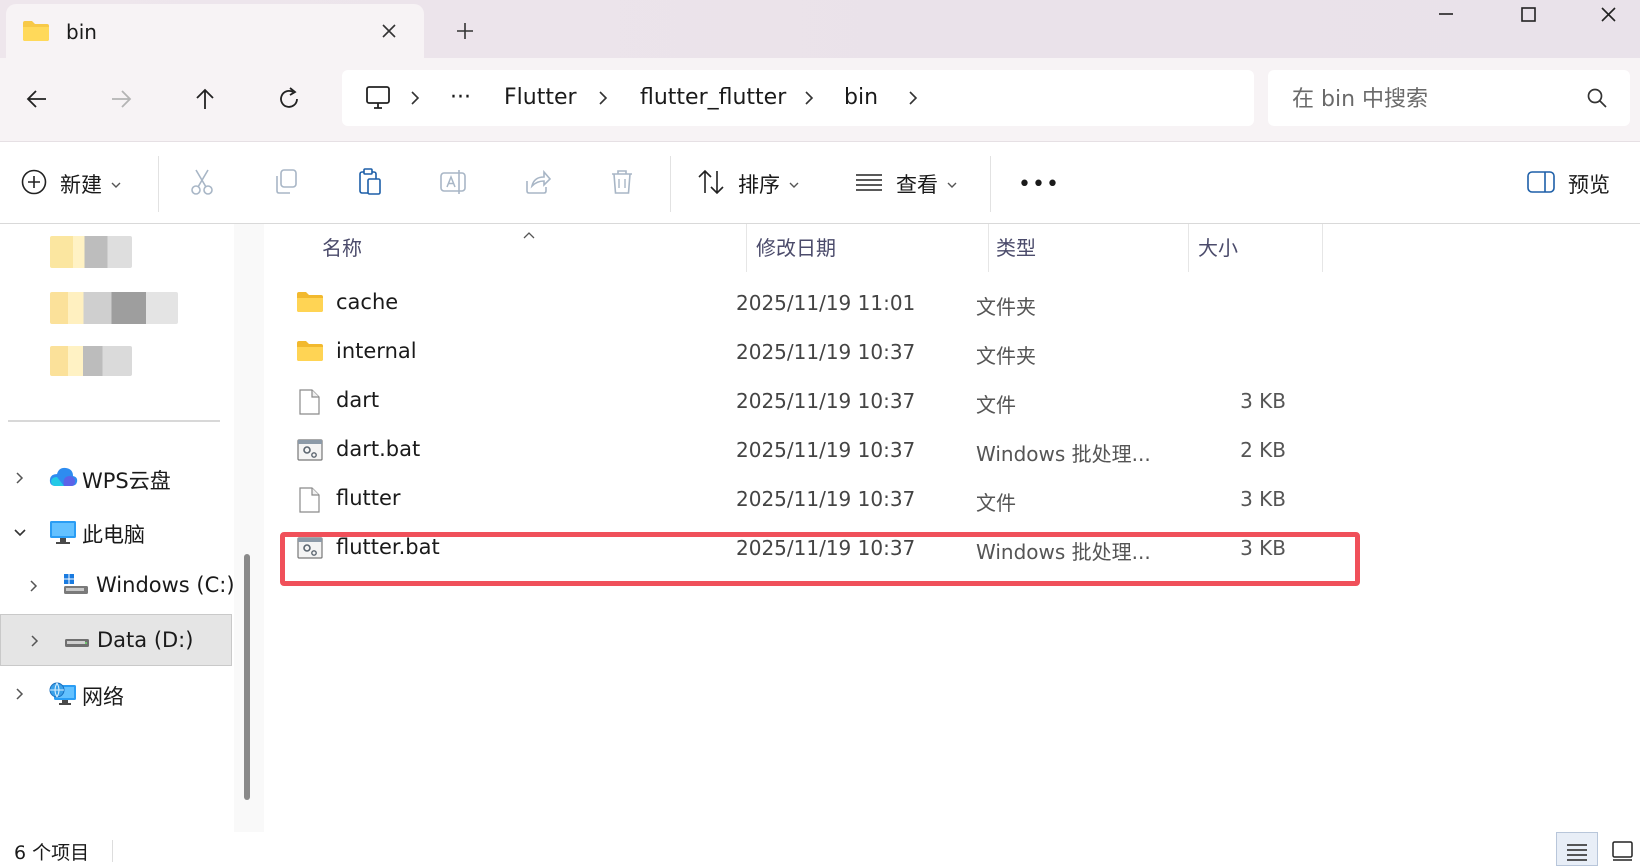  I want to click on file-name: flutter.bat, so click(388, 547).